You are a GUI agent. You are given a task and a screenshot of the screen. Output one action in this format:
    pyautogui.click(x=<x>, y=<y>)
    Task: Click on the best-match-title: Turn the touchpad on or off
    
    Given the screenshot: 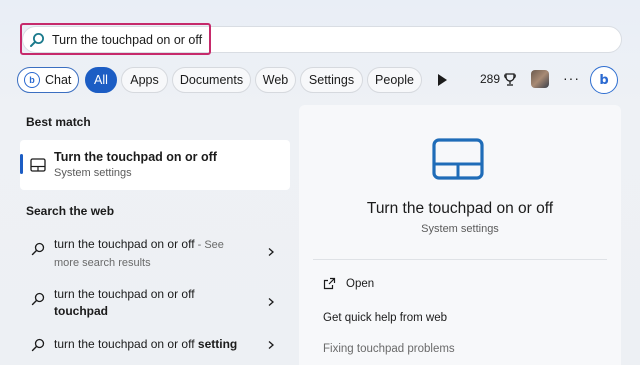 What is the action you would take?
    pyautogui.click(x=135, y=157)
    